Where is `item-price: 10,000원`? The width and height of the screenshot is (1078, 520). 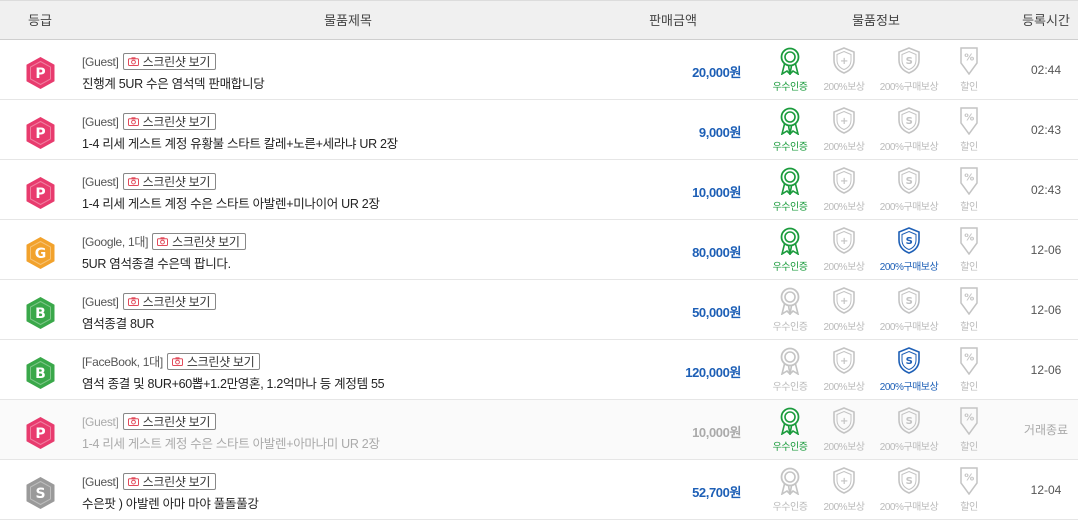
item-price: 10,000원 is located at coordinates (716, 432).